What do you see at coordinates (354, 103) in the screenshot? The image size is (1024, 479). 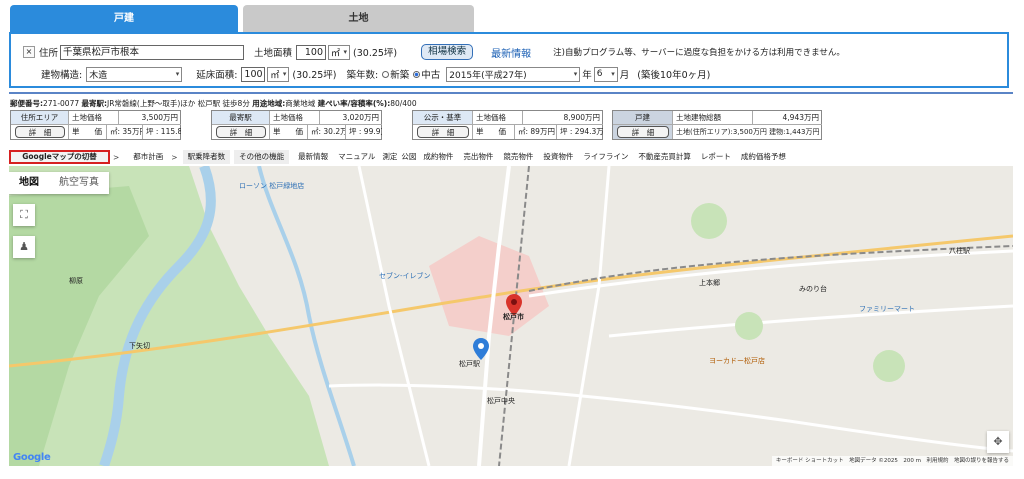 I see `ratio-label: 建ぺい率/容積率(%):` at bounding box center [354, 103].